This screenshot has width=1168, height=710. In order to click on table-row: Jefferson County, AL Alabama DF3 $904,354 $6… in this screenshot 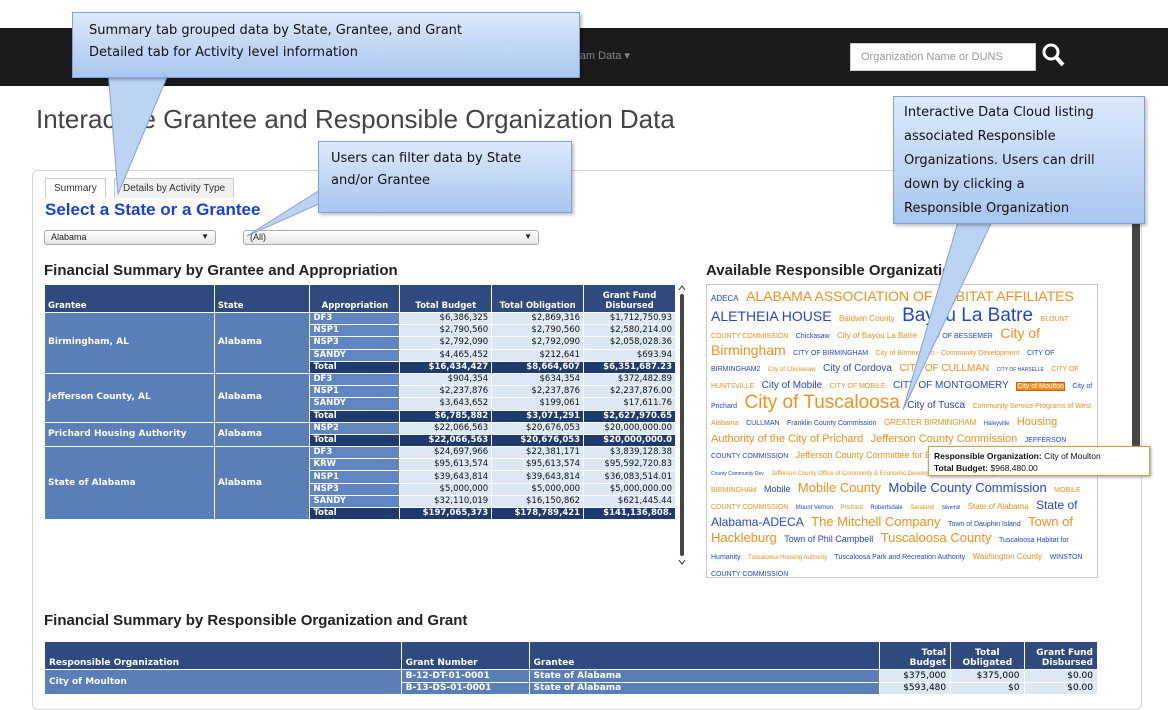, I will do `click(360, 397)`.